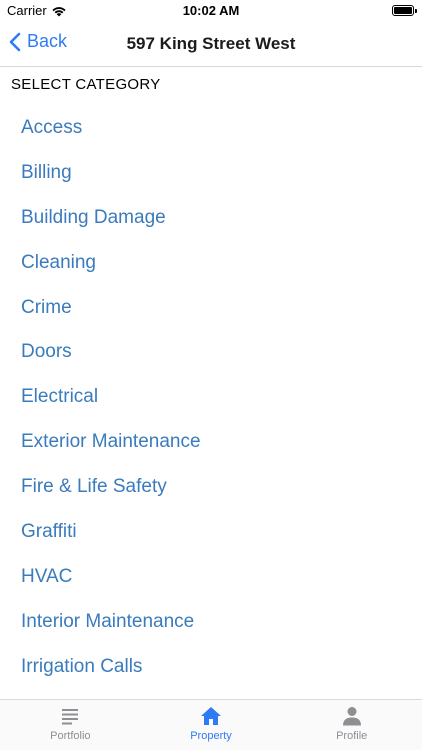  I want to click on navigation-bar: Back 597 King Street West, so click(211, 44).